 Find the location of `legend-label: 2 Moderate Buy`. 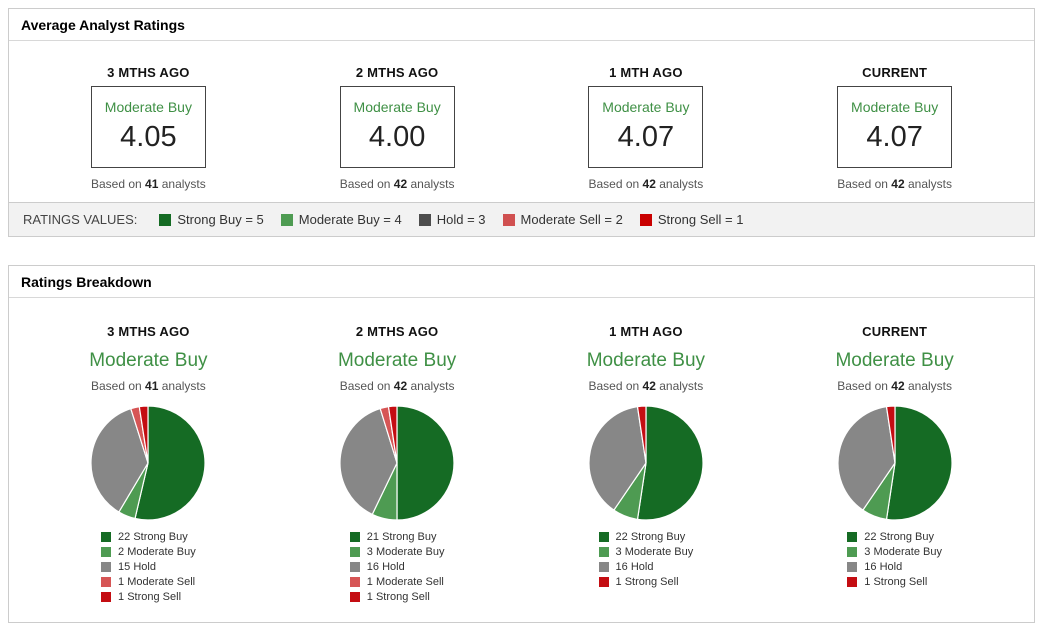

legend-label: 2 Moderate Buy is located at coordinates (157, 551).